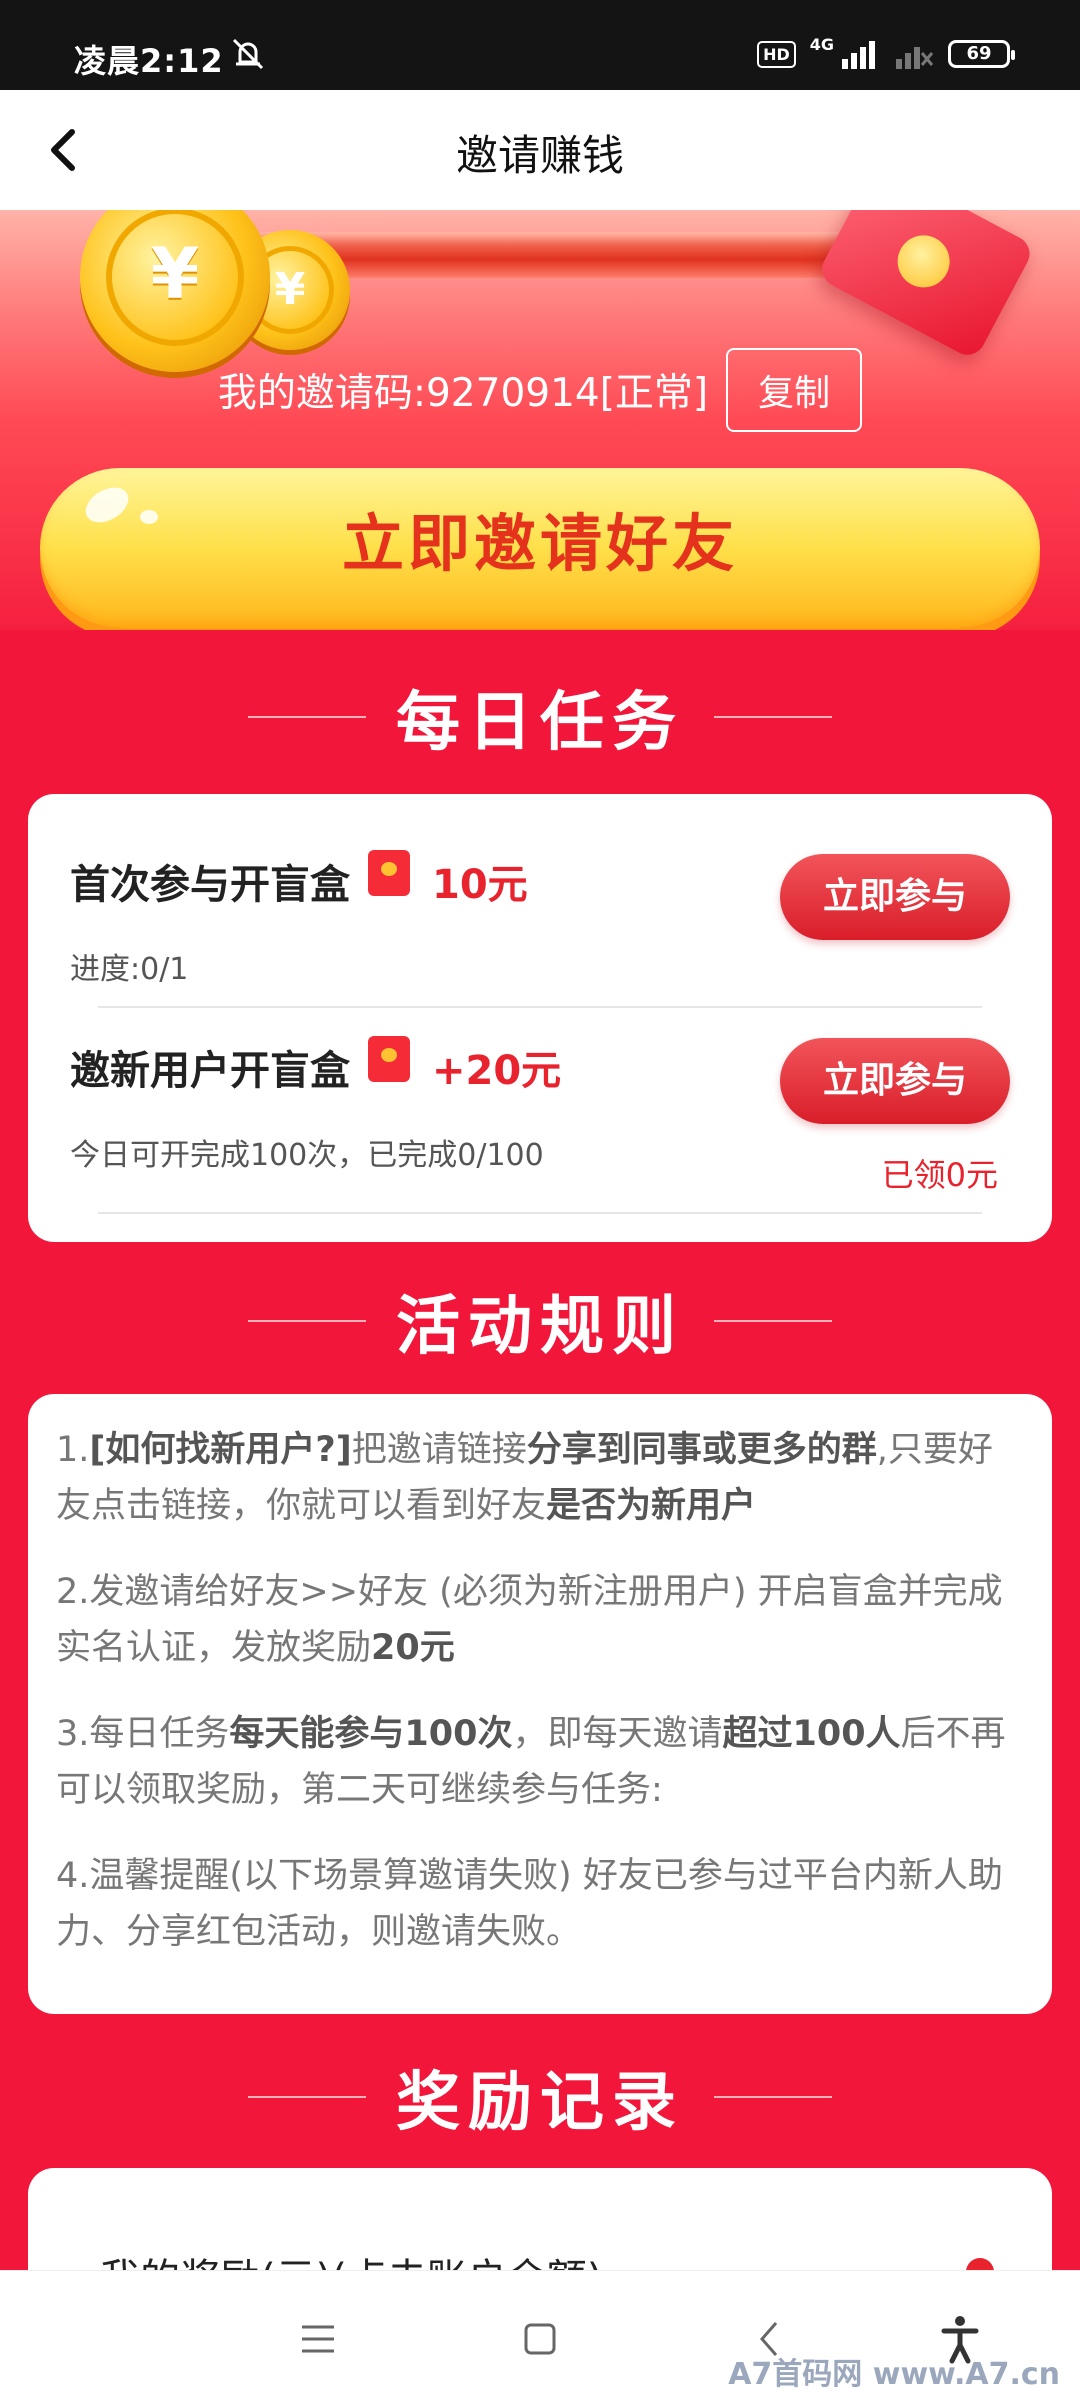  I want to click on status-indicators: HD 4G 69, so click(886, 54).